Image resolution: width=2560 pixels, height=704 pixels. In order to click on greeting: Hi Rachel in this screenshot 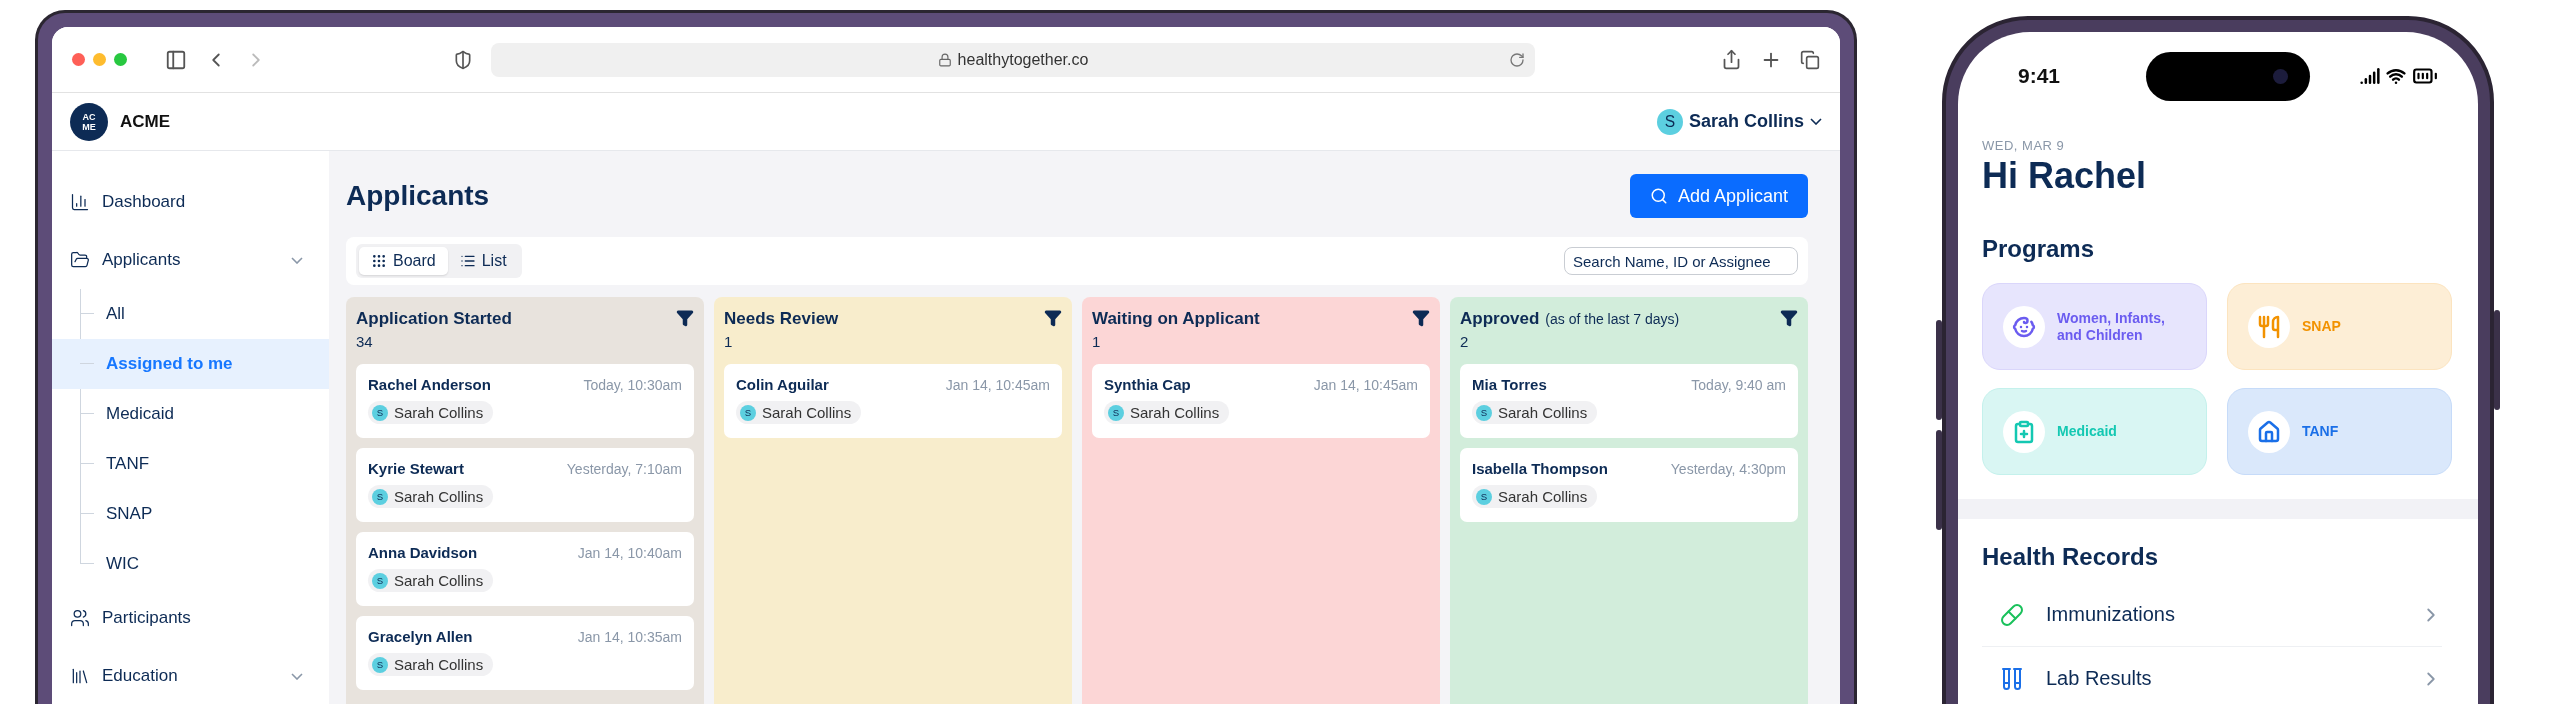, I will do `click(2065, 176)`.